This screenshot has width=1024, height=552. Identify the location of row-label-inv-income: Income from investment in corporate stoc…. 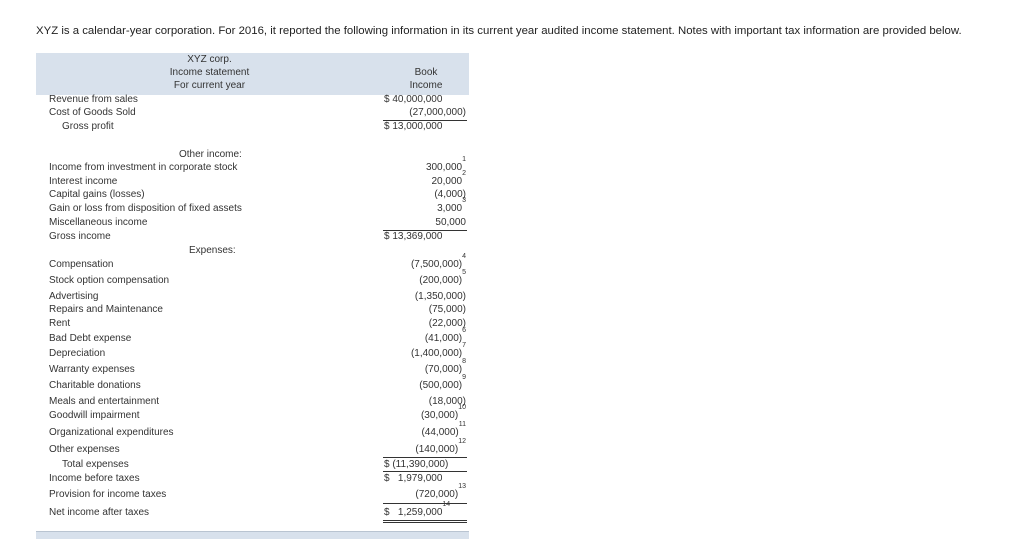
(143, 167).